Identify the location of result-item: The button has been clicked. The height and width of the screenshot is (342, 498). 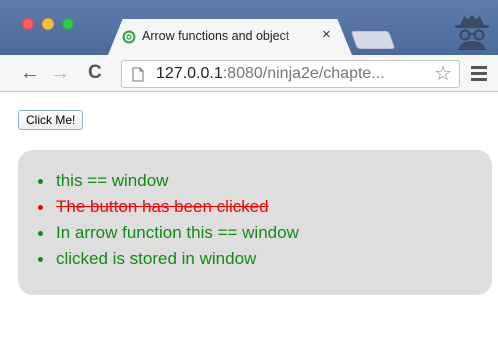
(168, 207).